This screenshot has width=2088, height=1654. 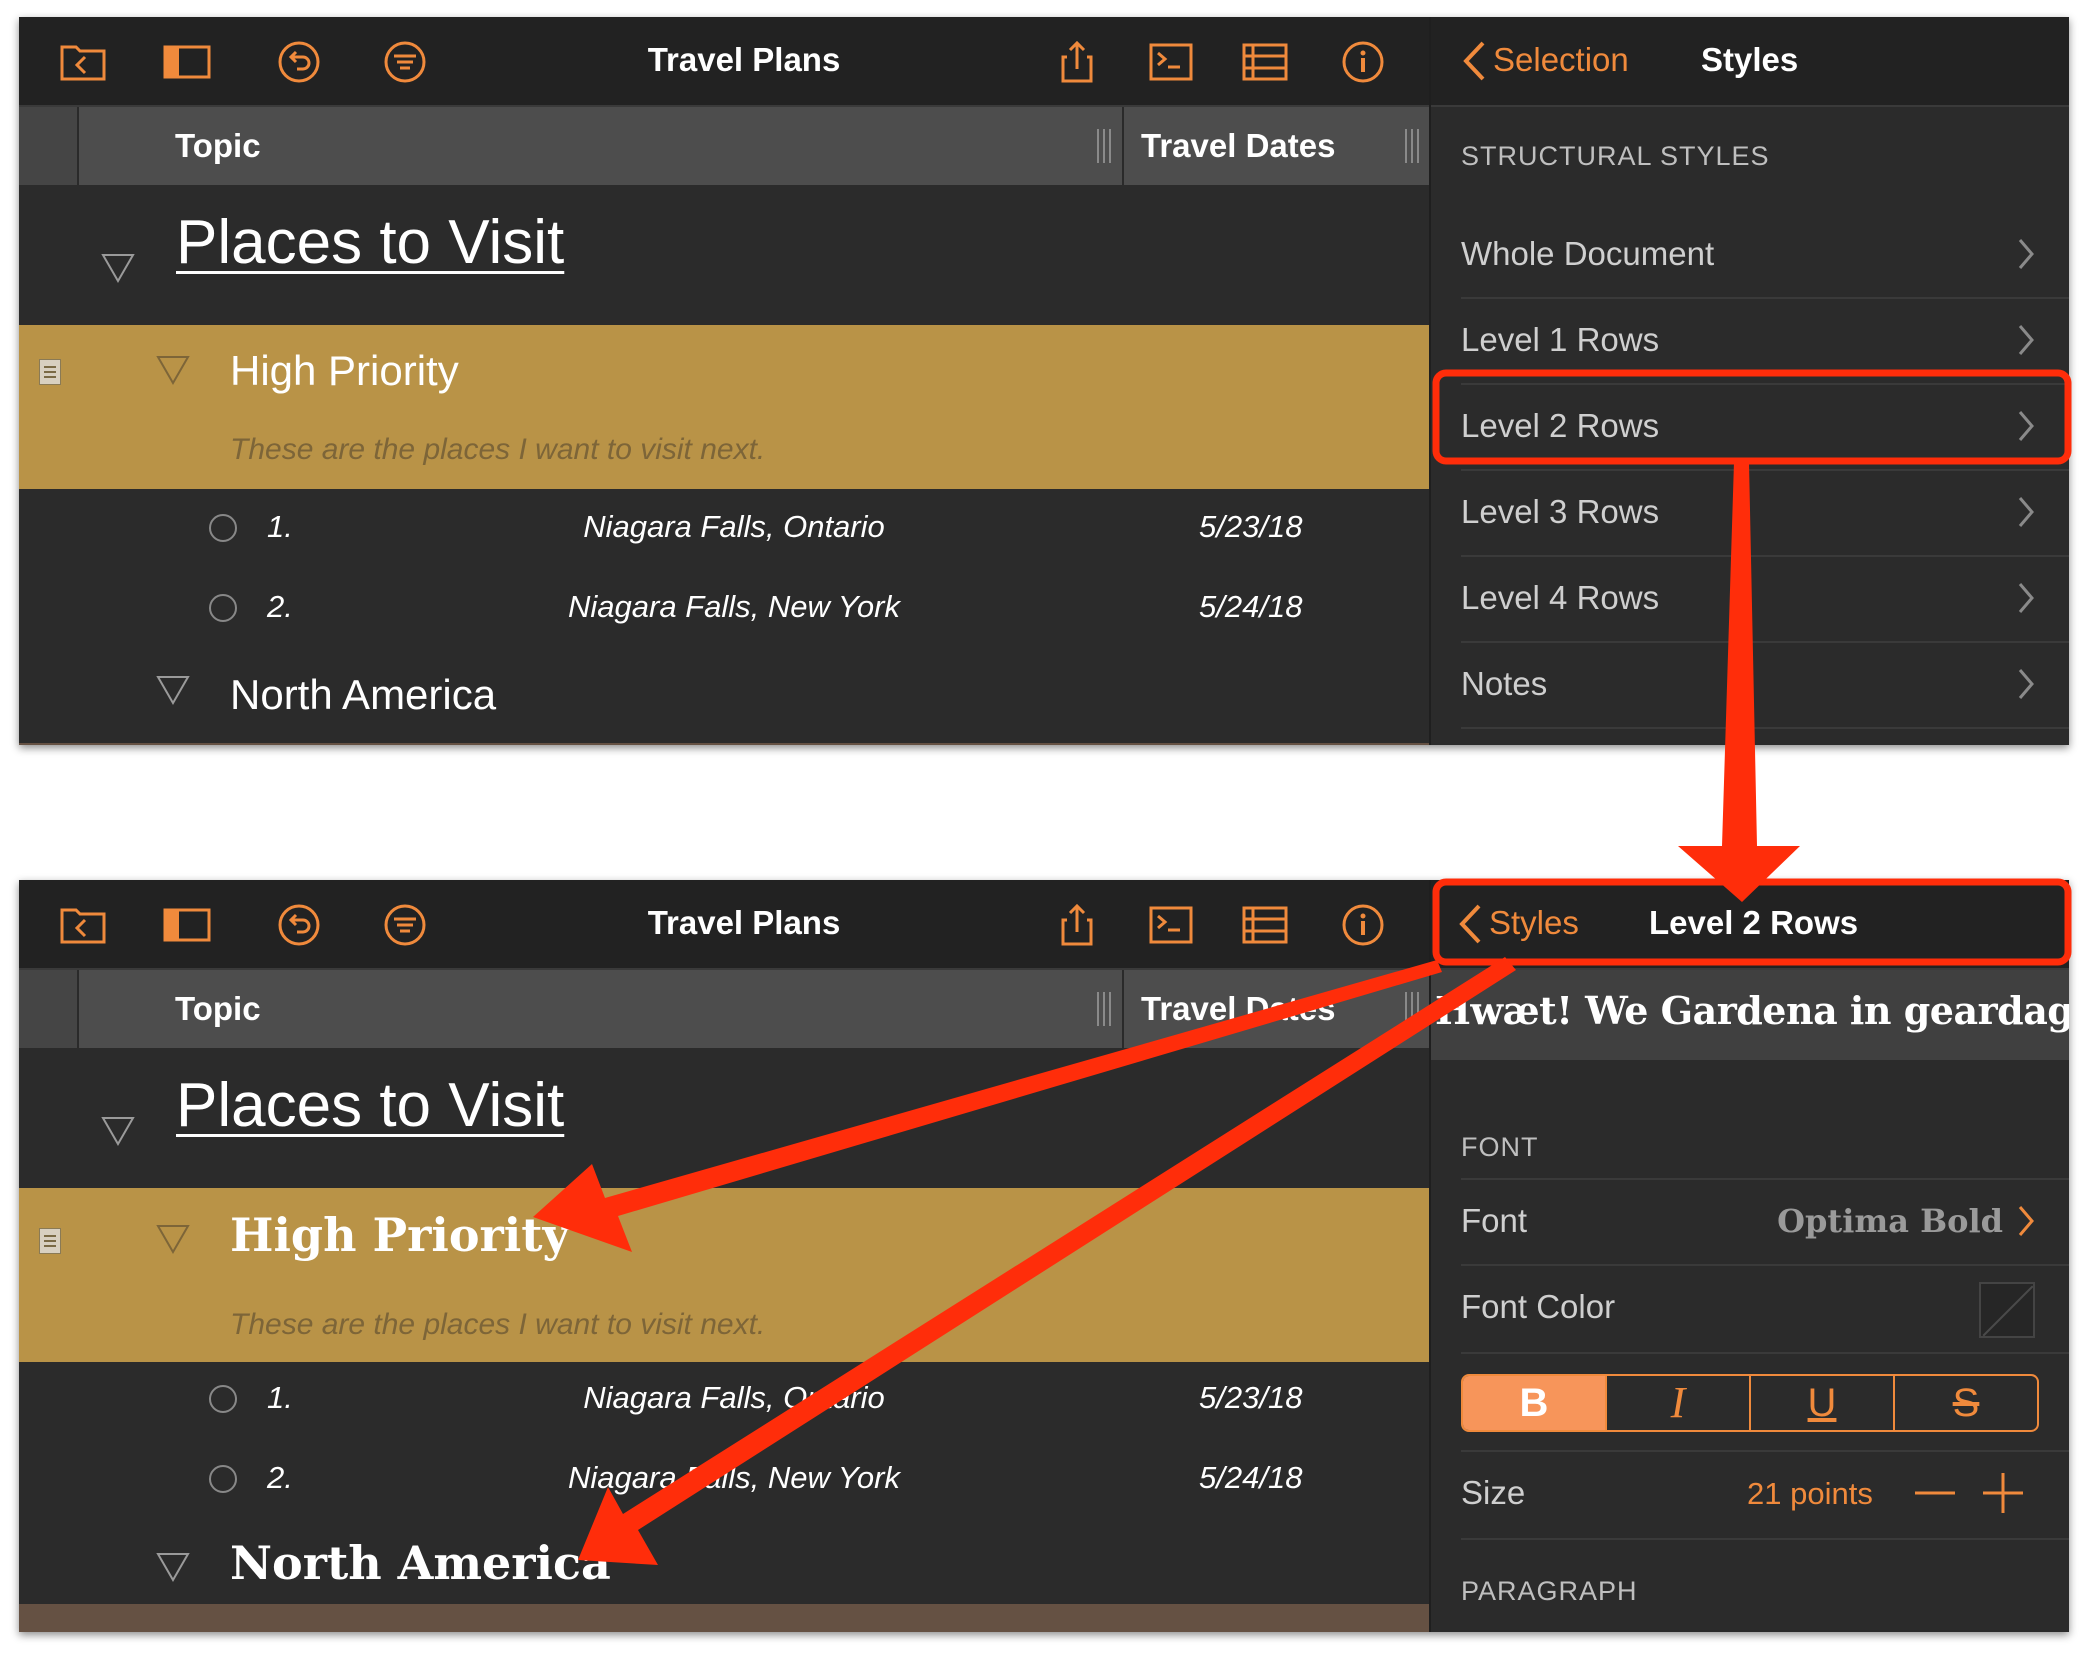 I want to click on font-label: Font, so click(x=1494, y=1220).